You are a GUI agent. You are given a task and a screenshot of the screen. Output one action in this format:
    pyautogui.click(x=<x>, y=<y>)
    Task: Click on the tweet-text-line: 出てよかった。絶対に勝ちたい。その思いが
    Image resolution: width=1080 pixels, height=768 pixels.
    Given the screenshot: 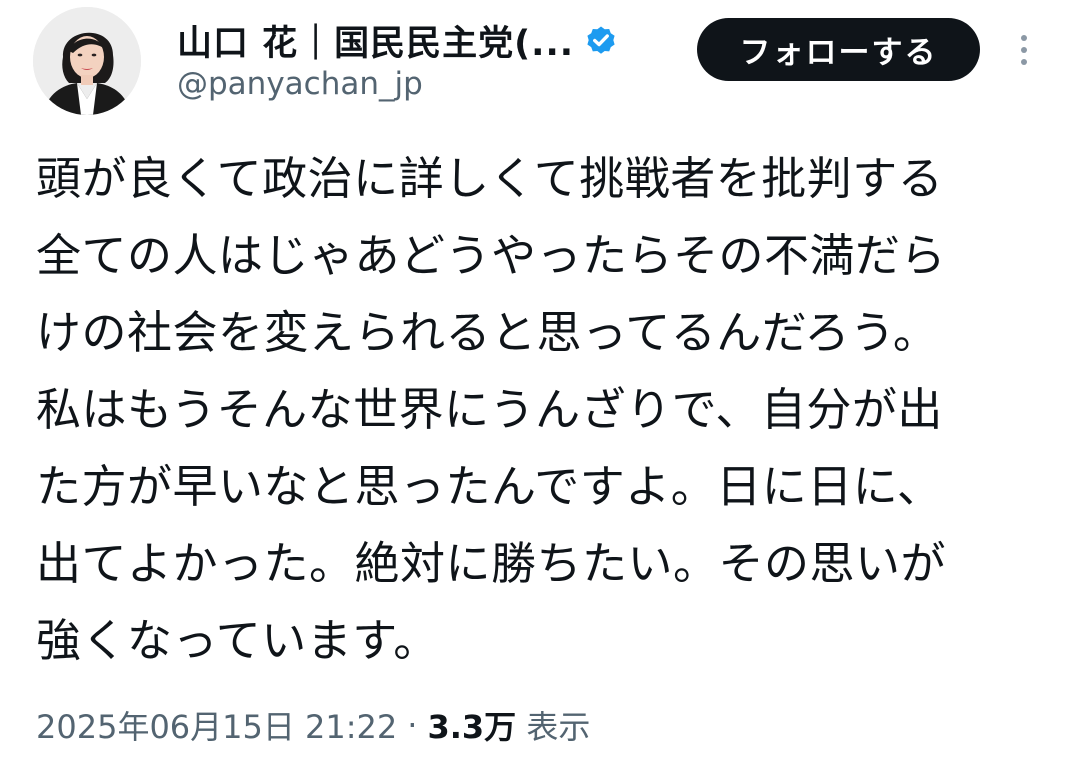 What is the action you would take?
    pyautogui.click(x=491, y=563)
    